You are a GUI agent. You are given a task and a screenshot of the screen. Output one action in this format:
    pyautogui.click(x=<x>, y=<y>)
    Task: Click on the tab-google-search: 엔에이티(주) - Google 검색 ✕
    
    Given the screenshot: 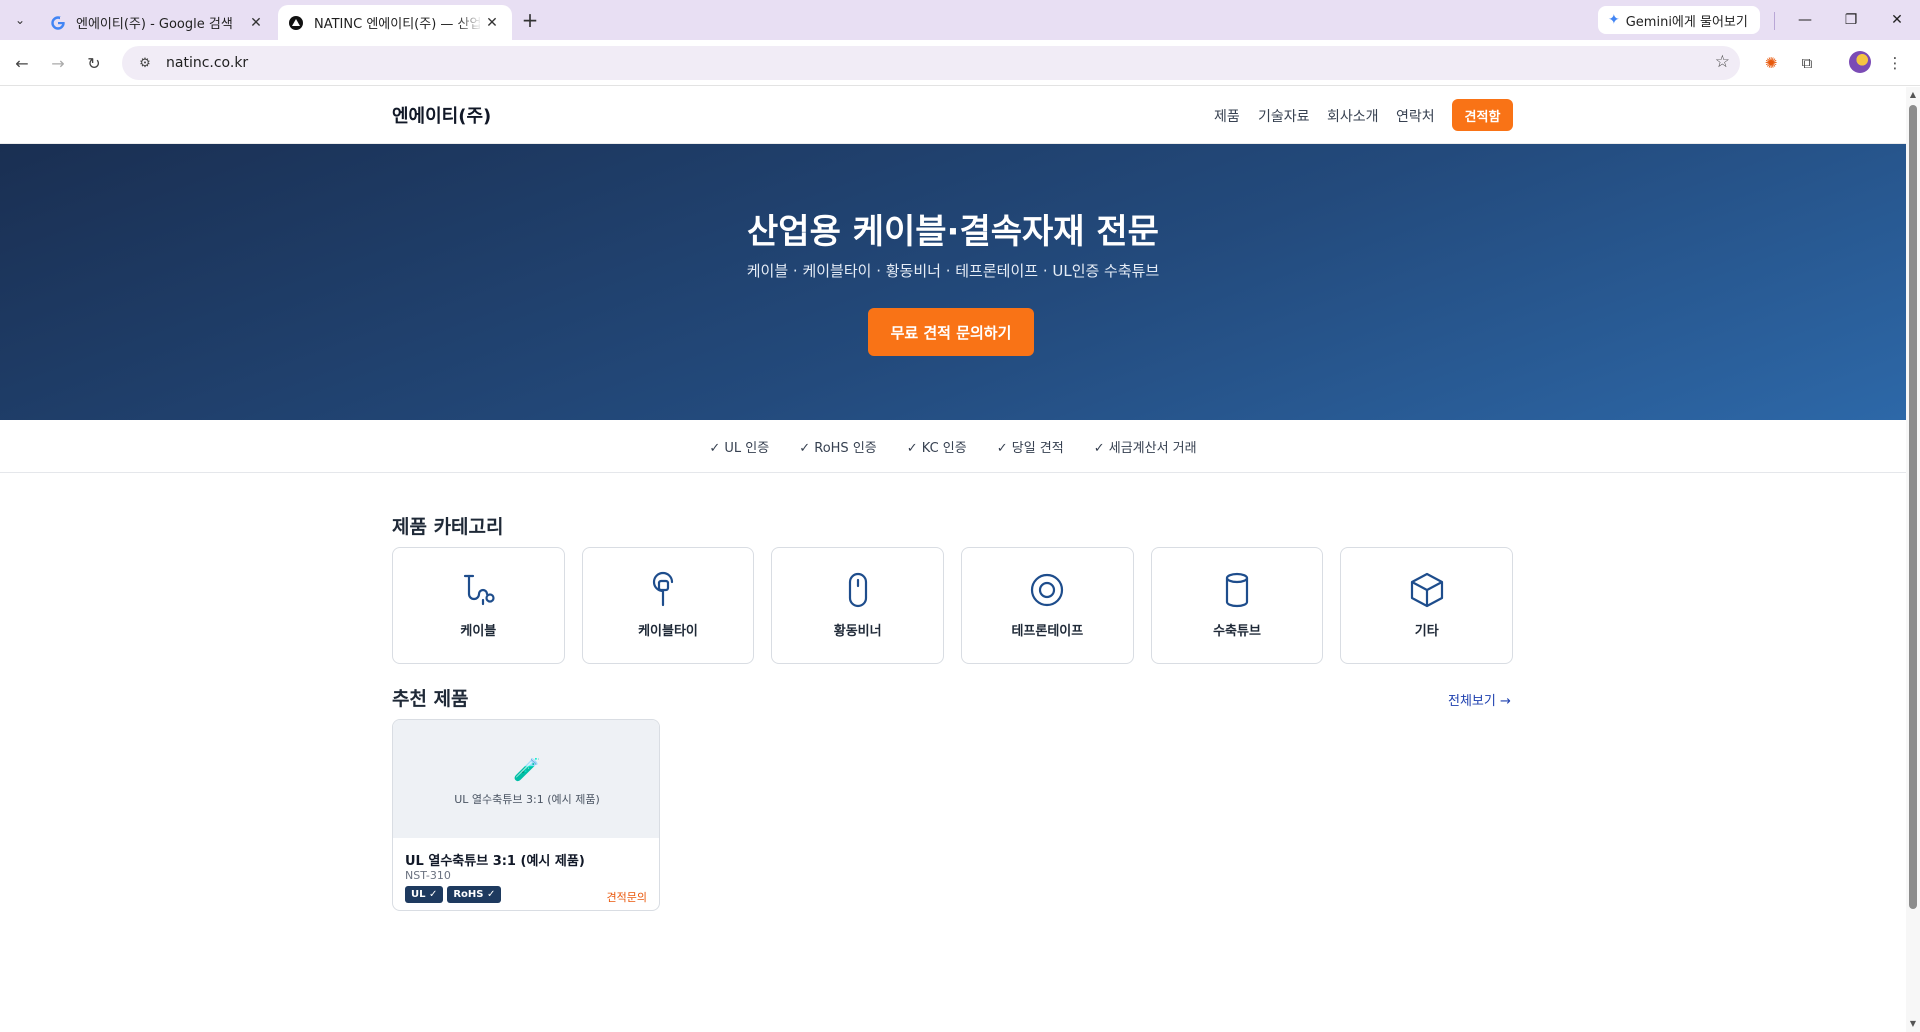 What is the action you would take?
    pyautogui.click(x=158, y=22)
    